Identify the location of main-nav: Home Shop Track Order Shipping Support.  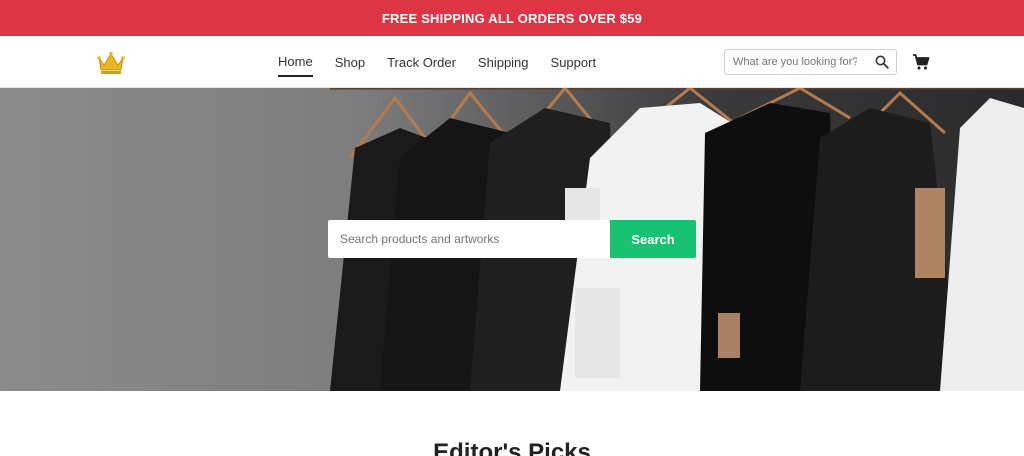
(437, 62).